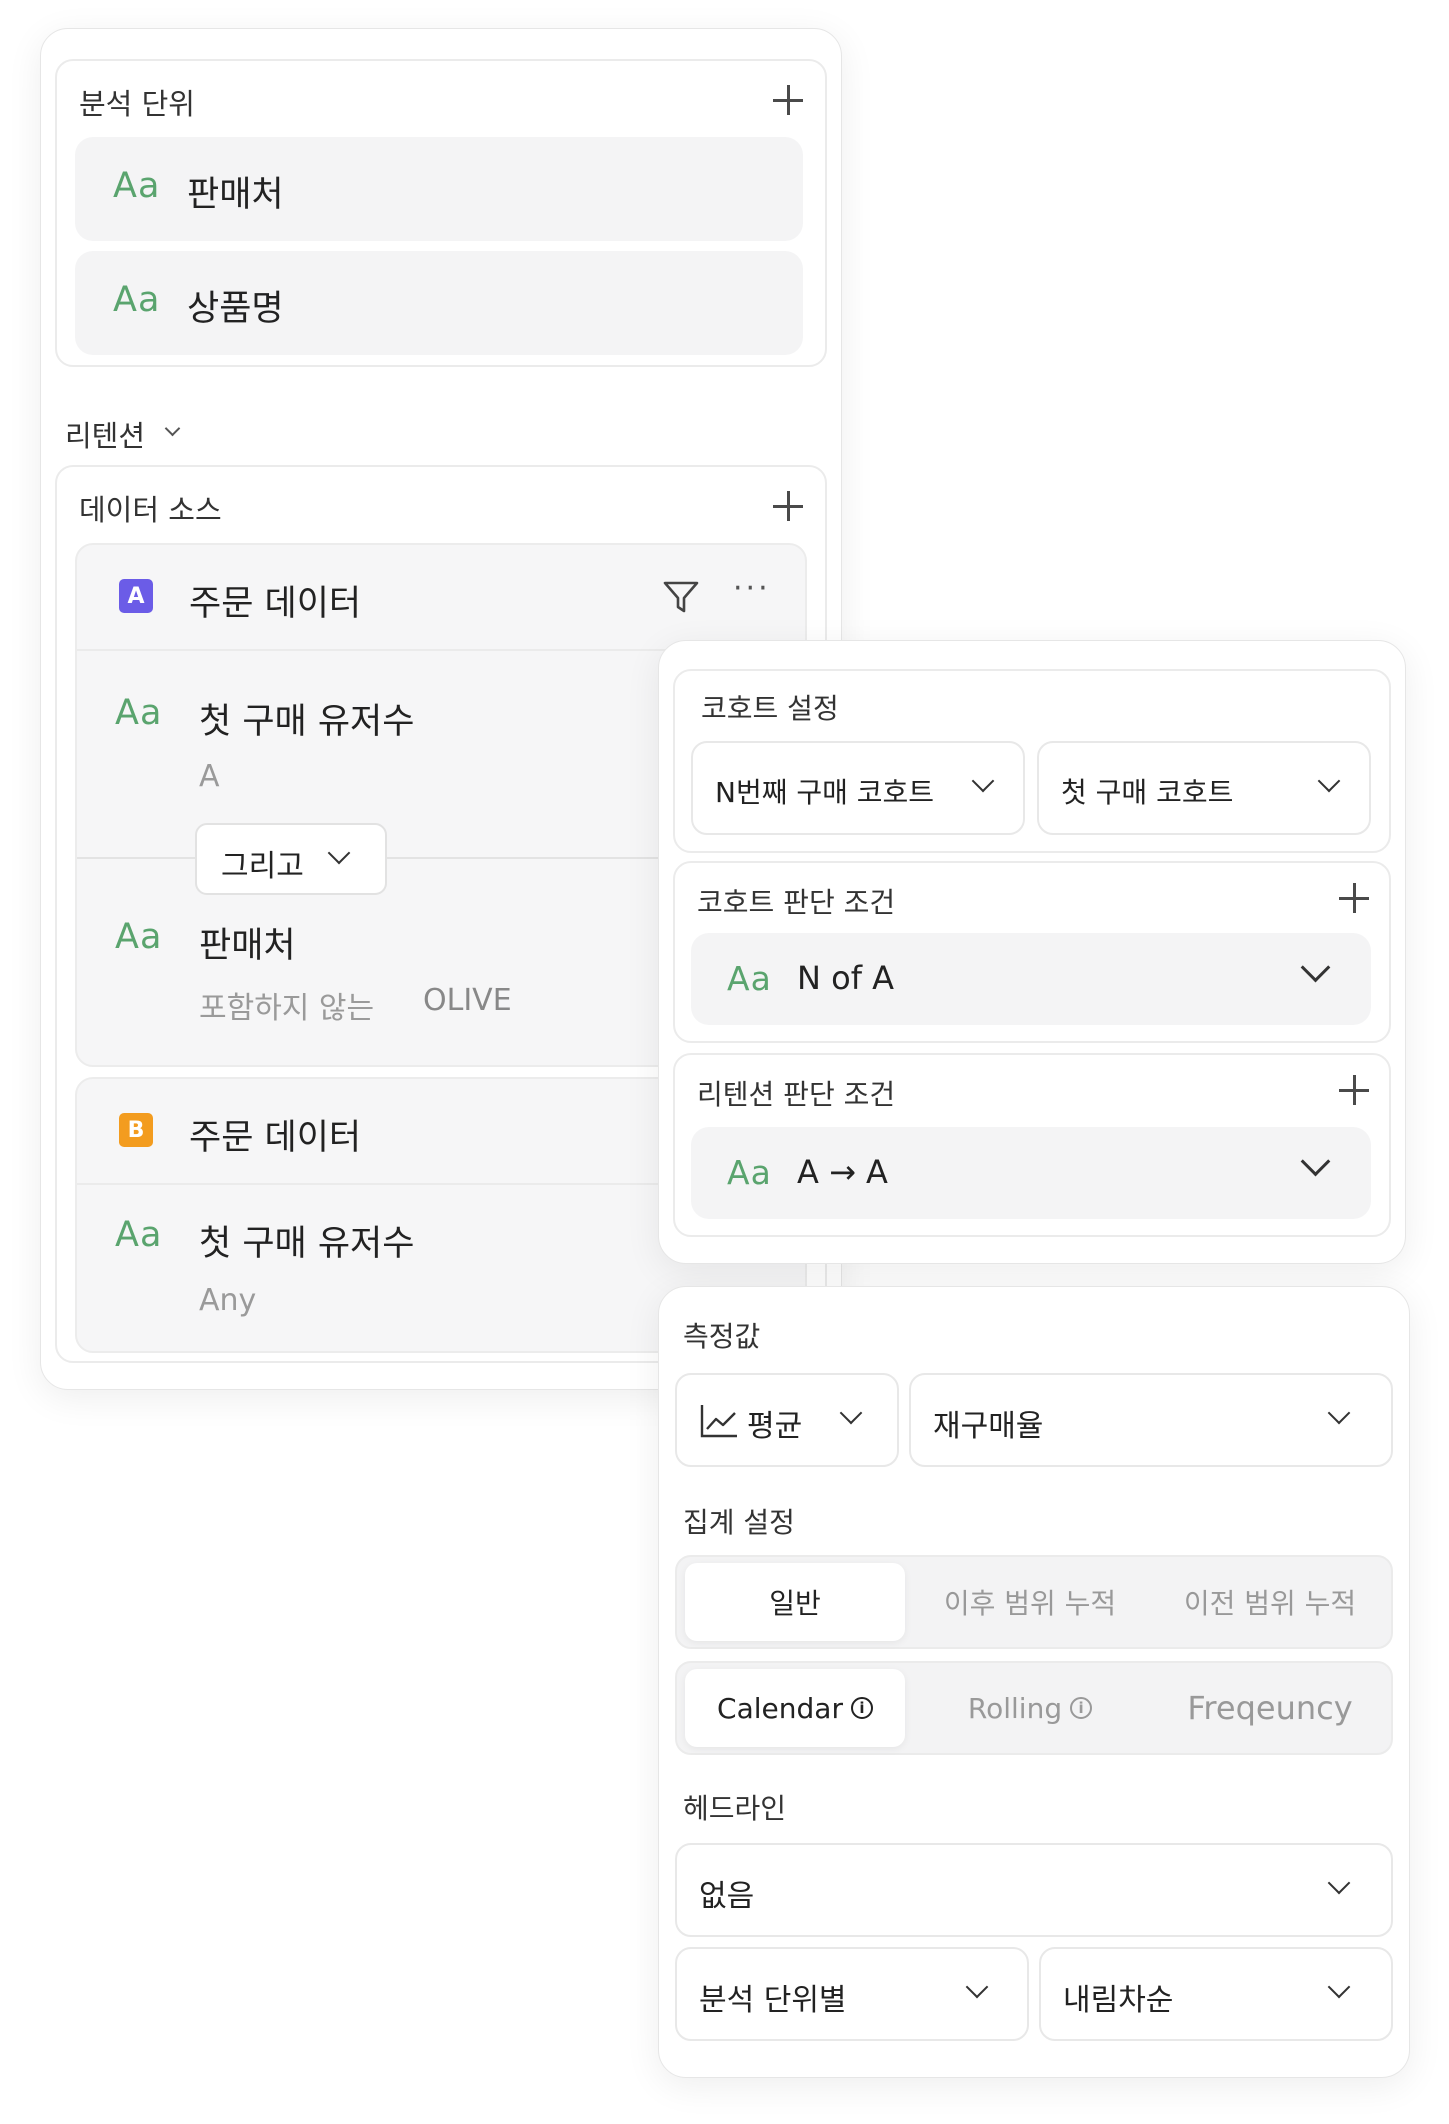 This screenshot has width=1449, height=2124. I want to click on tab-cumulative-after: 이후 범위 누적, so click(1030, 1602).